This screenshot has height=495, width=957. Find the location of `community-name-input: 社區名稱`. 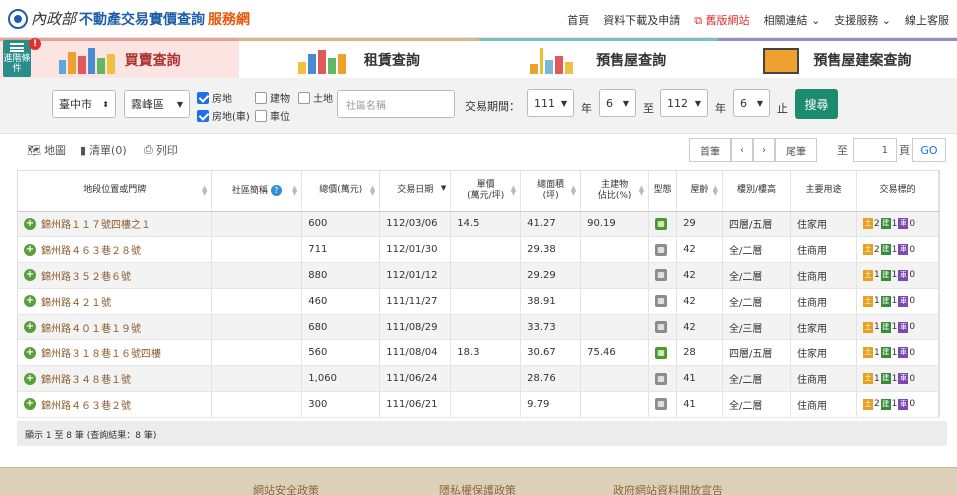

community-name-input: 社區名稱 is located at coordinates (396, 104).